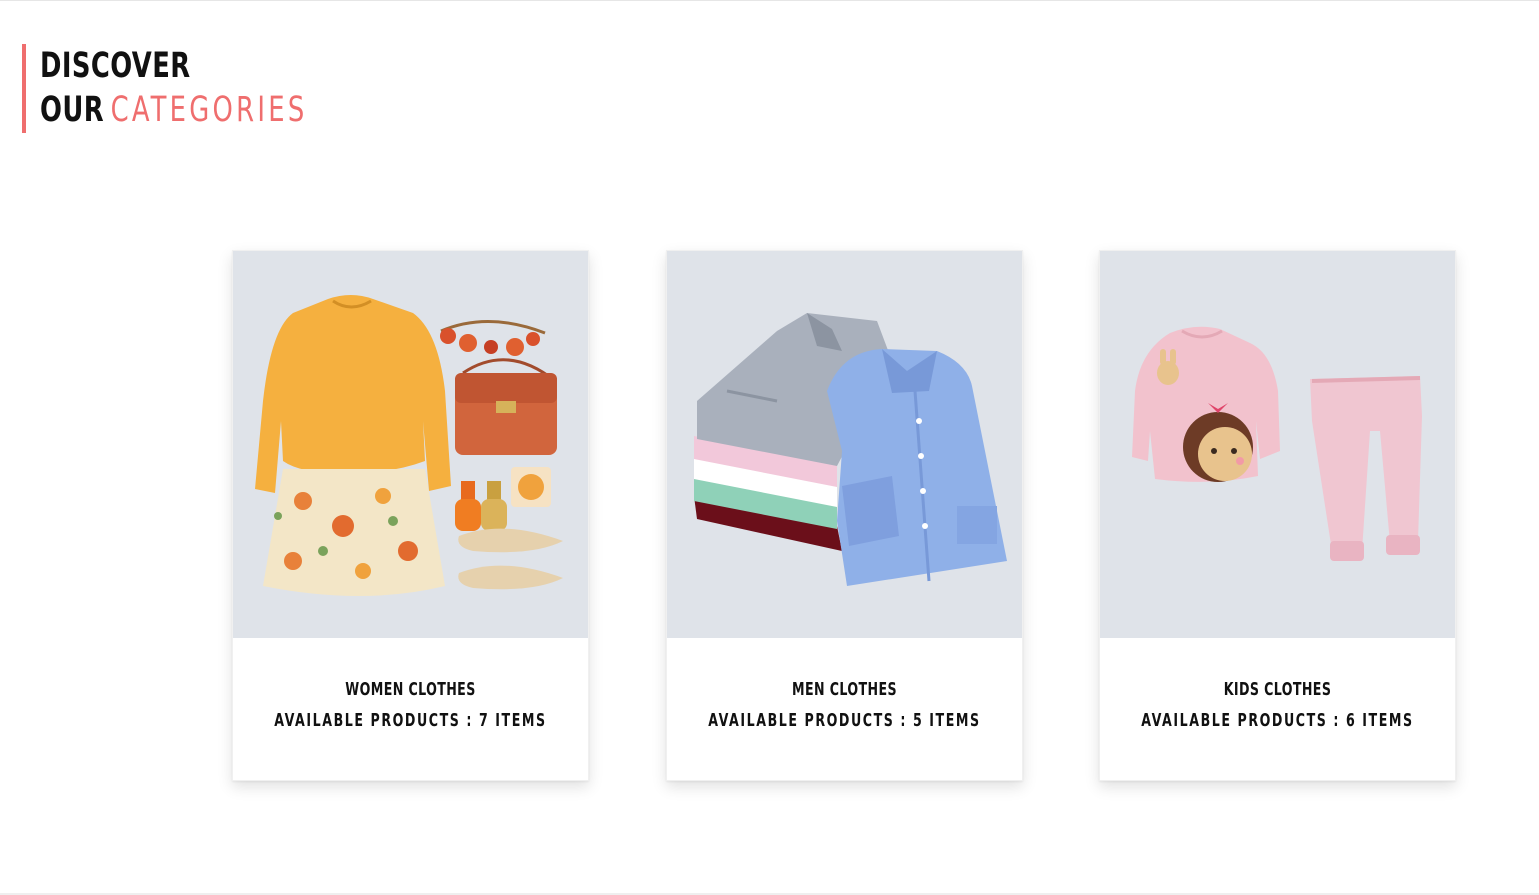  I want to click on category-count-kids: AVAILABLE PRODUCTS : 6 ITEMS, so click(1277, 720).